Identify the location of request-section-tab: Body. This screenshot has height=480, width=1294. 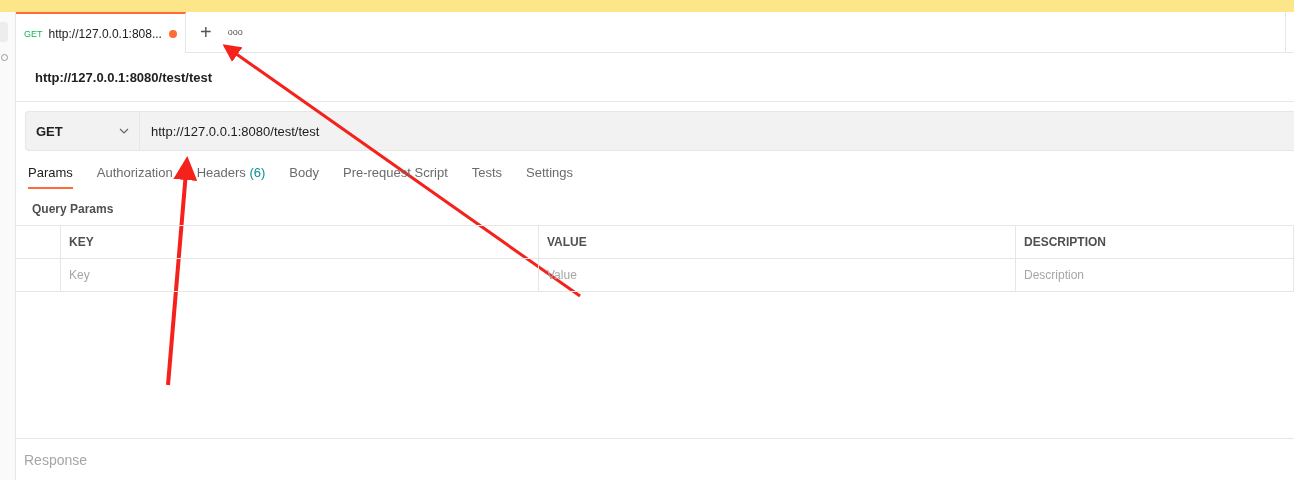
(304, 177).